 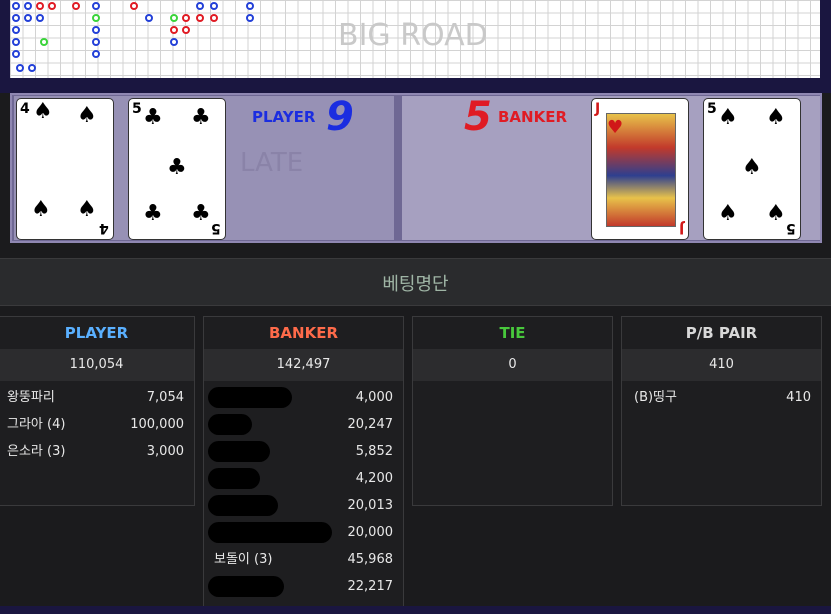 What do you see at coordinates (303, 478) in the screenshot?
I see `bet-row: 4,200` at bounding box center [303, 478].